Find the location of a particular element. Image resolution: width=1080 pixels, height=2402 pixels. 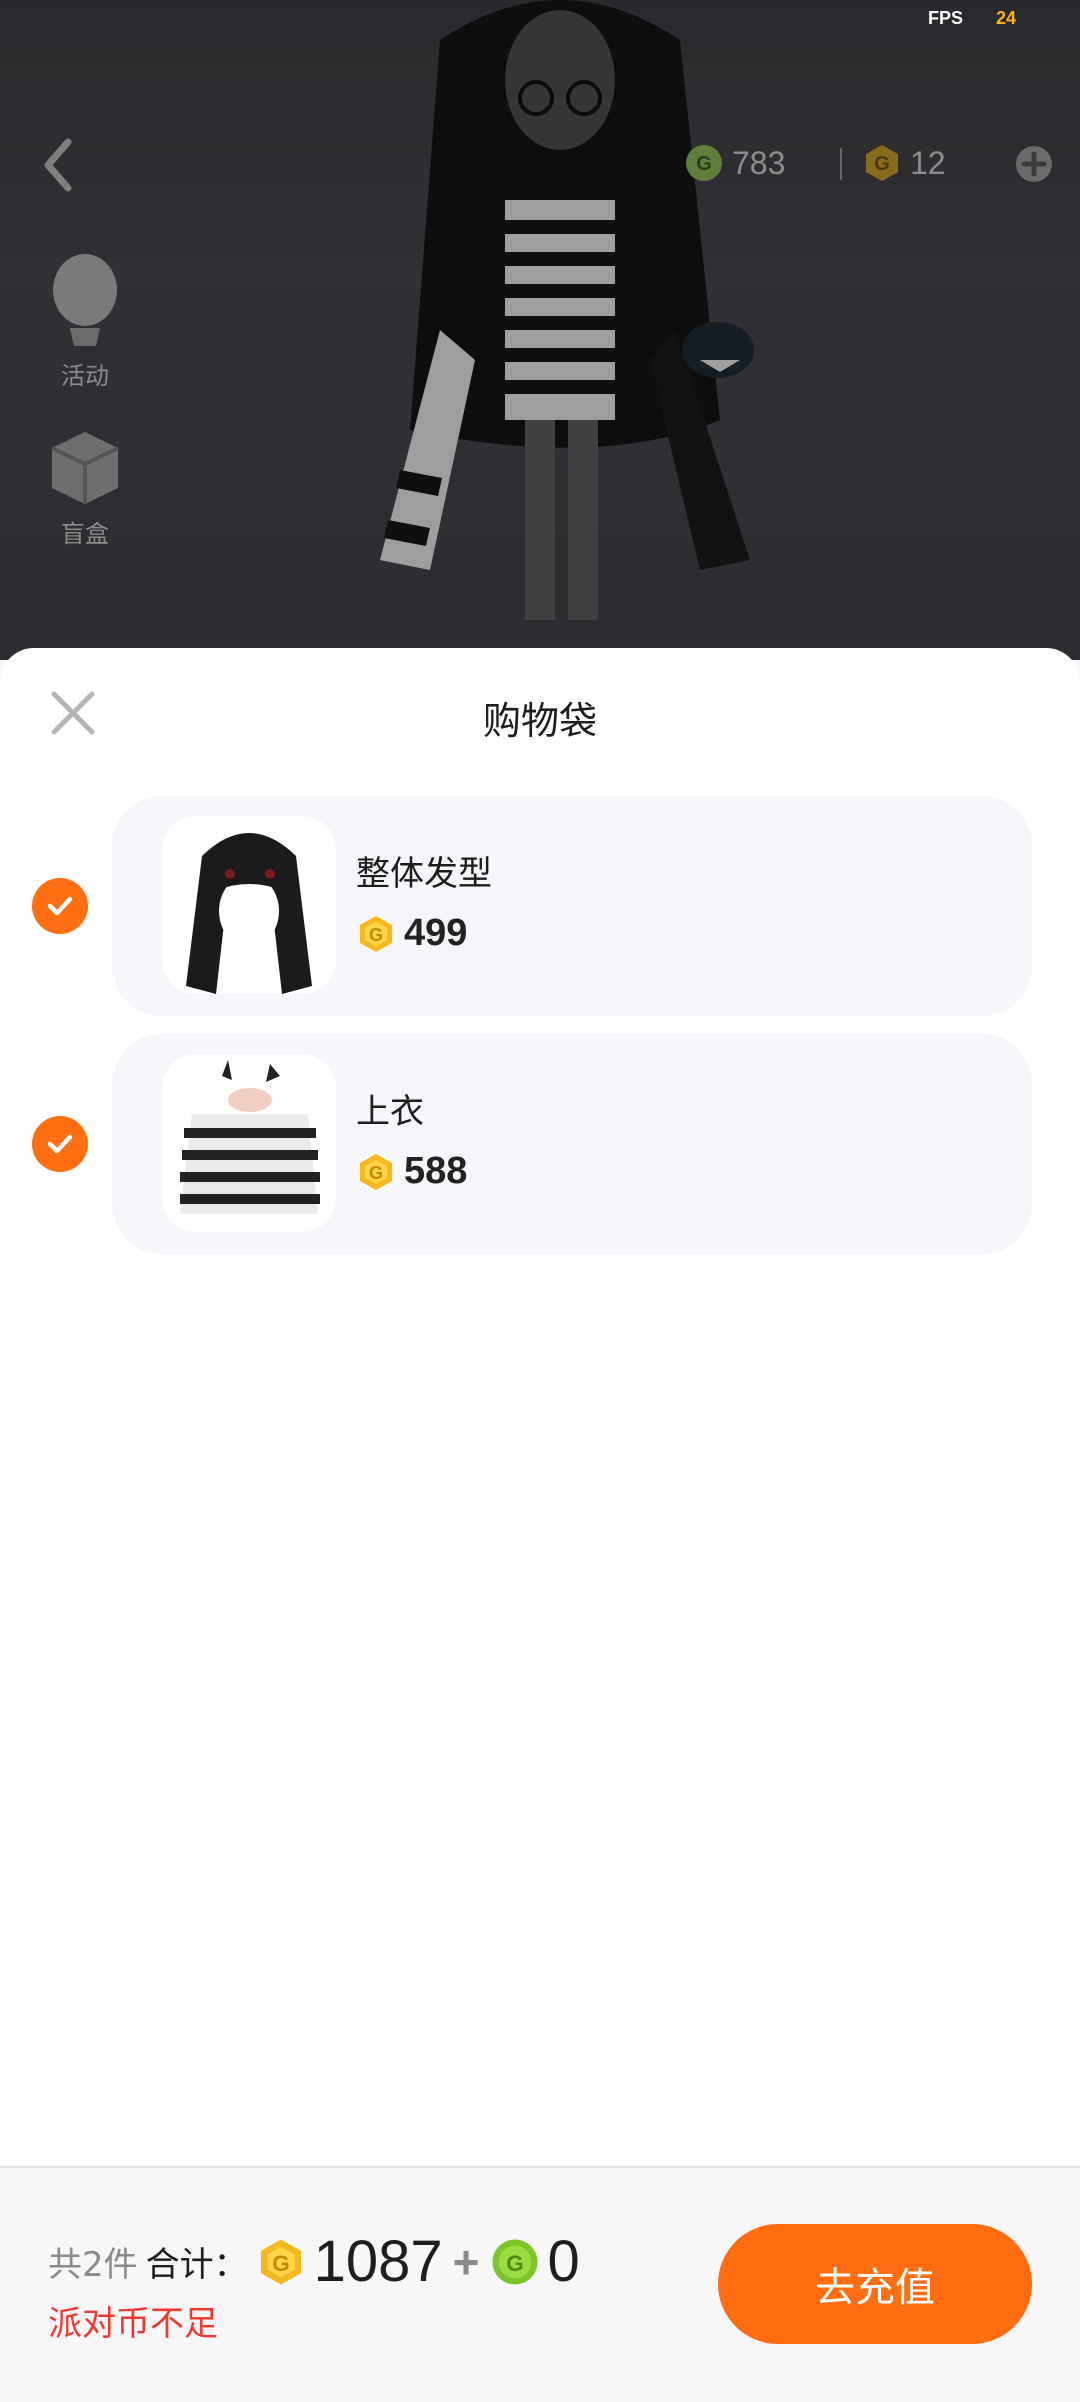

back-button is located at coordinates (59, 165).